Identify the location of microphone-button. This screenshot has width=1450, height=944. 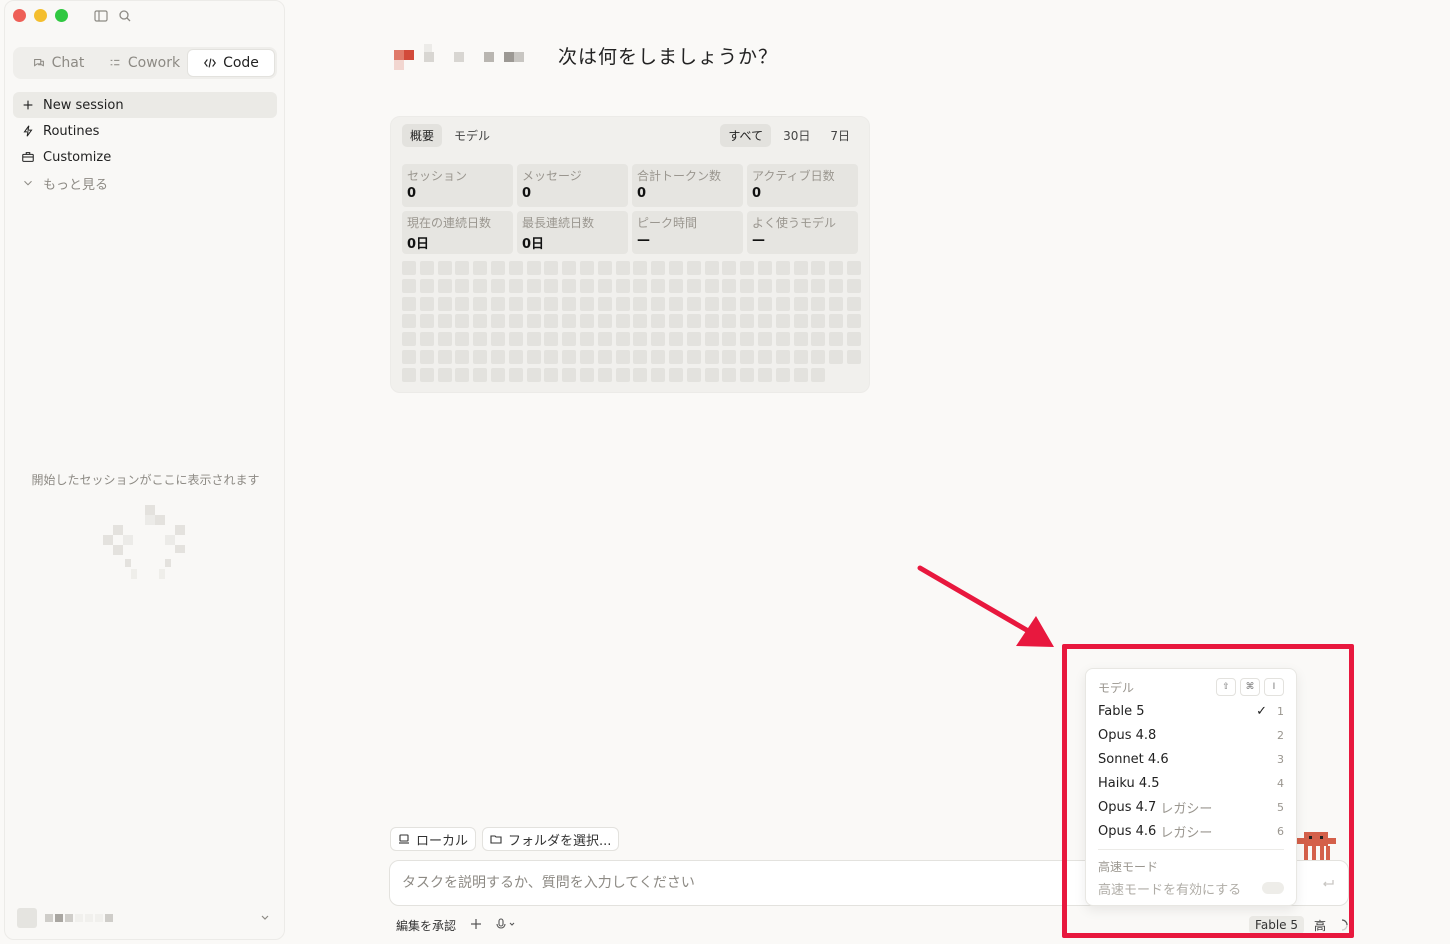
(506, 925).